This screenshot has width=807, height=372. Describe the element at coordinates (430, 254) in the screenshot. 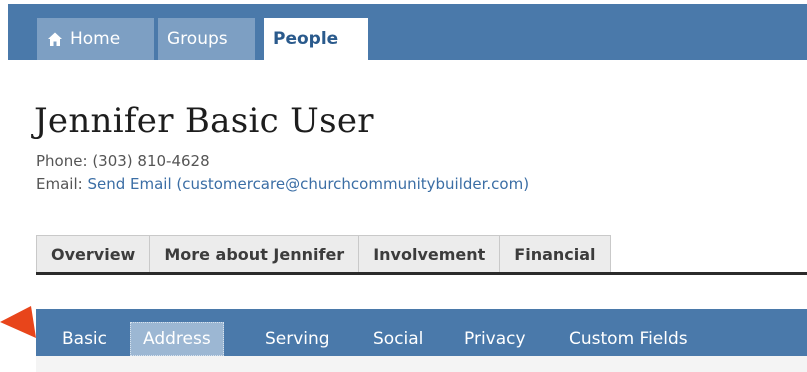

I see `tab-involvement: Involvement` at that location.